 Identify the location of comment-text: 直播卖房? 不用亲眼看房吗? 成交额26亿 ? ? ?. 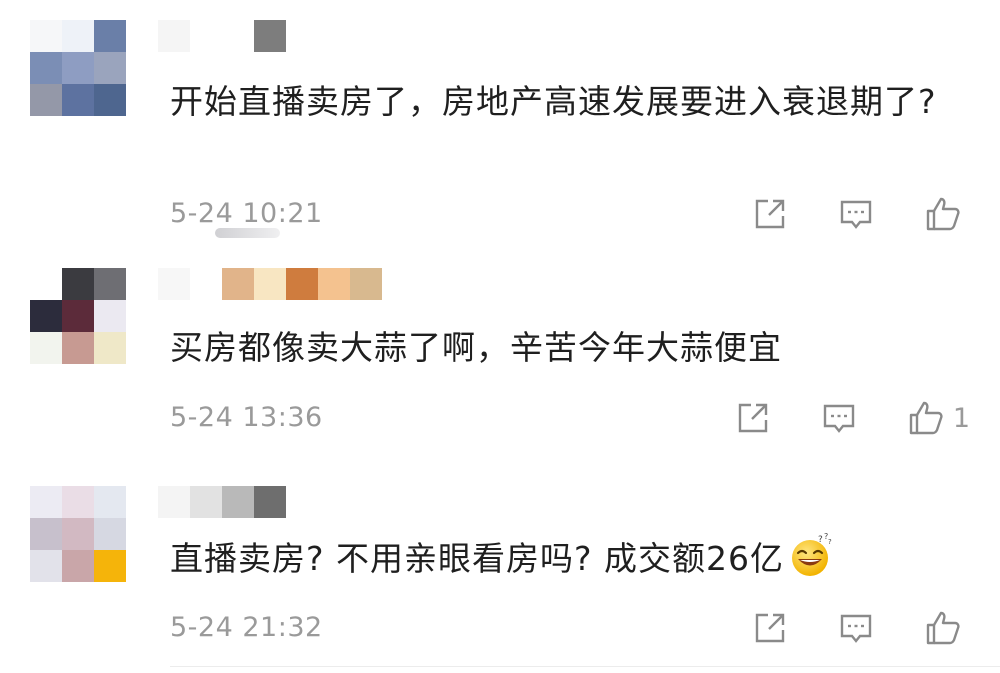
(565, 562).